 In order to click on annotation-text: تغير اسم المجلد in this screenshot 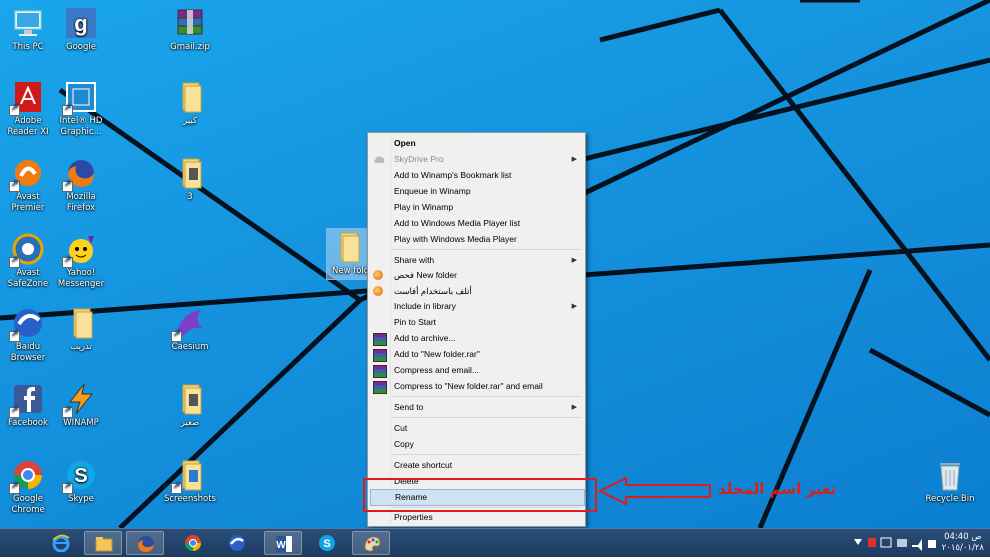, I will do `click(777, 489)`.